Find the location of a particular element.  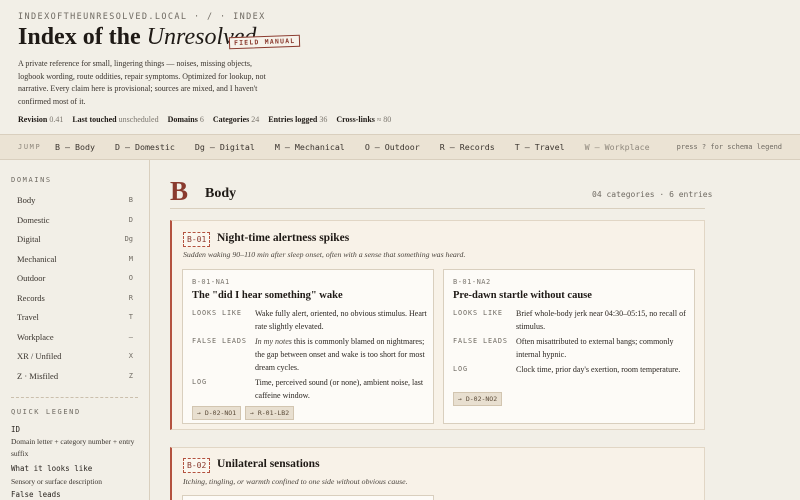

jump-link-workplace: W — Workplace is located at coordinates (617, 147).